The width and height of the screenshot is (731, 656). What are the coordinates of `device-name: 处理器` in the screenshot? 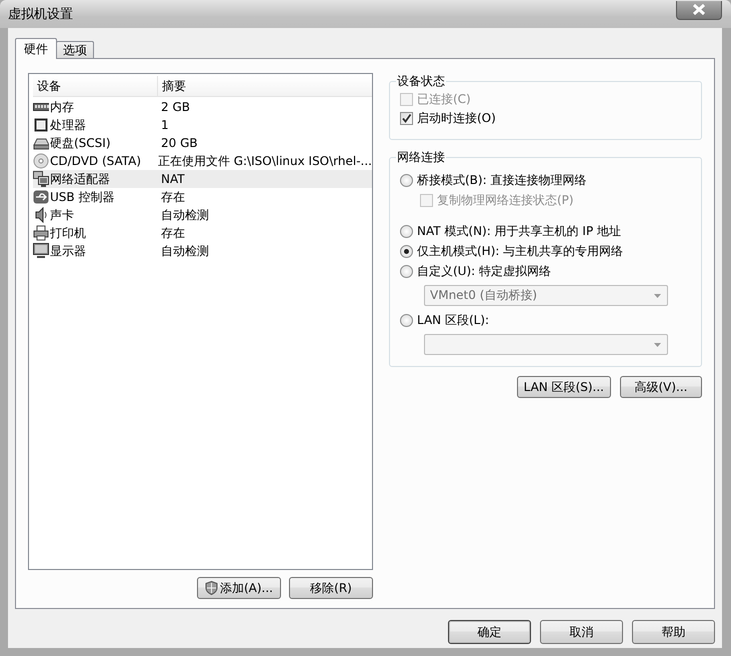 It's located at (68, 125).